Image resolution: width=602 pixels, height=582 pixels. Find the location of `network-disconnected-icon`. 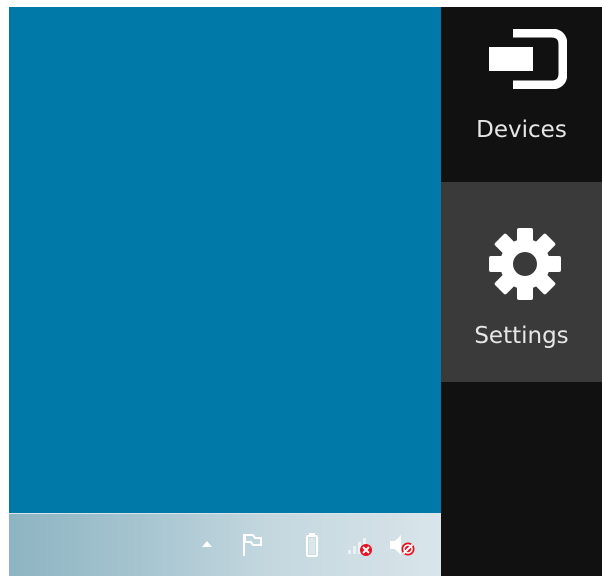

network-disconnected-icon is located at coordinates (360, 545).